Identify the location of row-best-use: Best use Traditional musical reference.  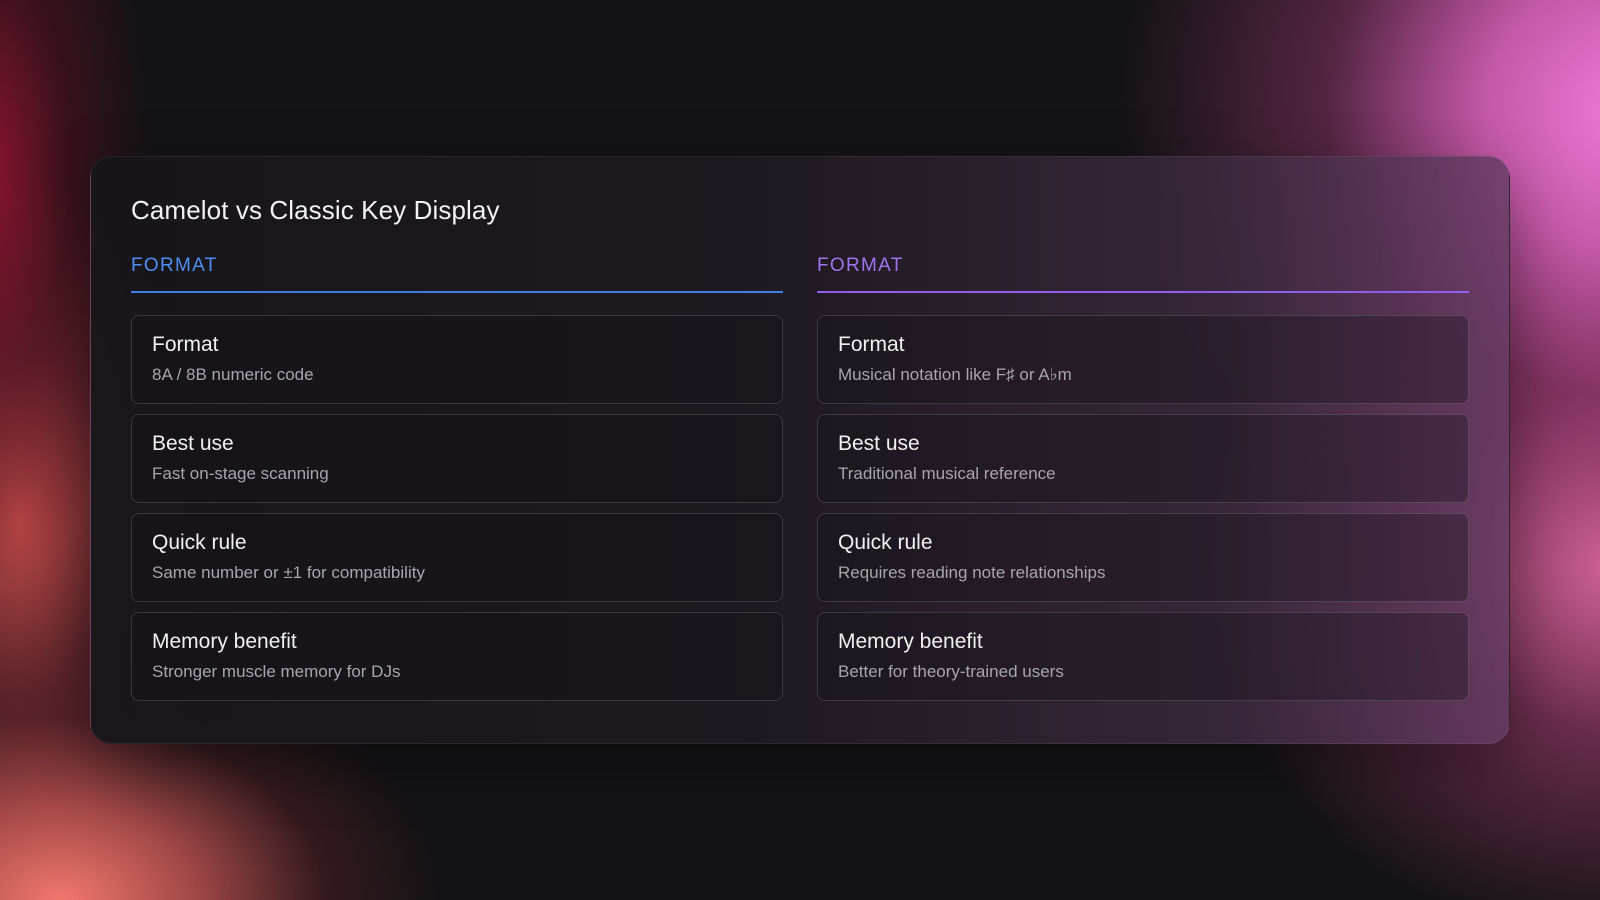
(1143, 458).